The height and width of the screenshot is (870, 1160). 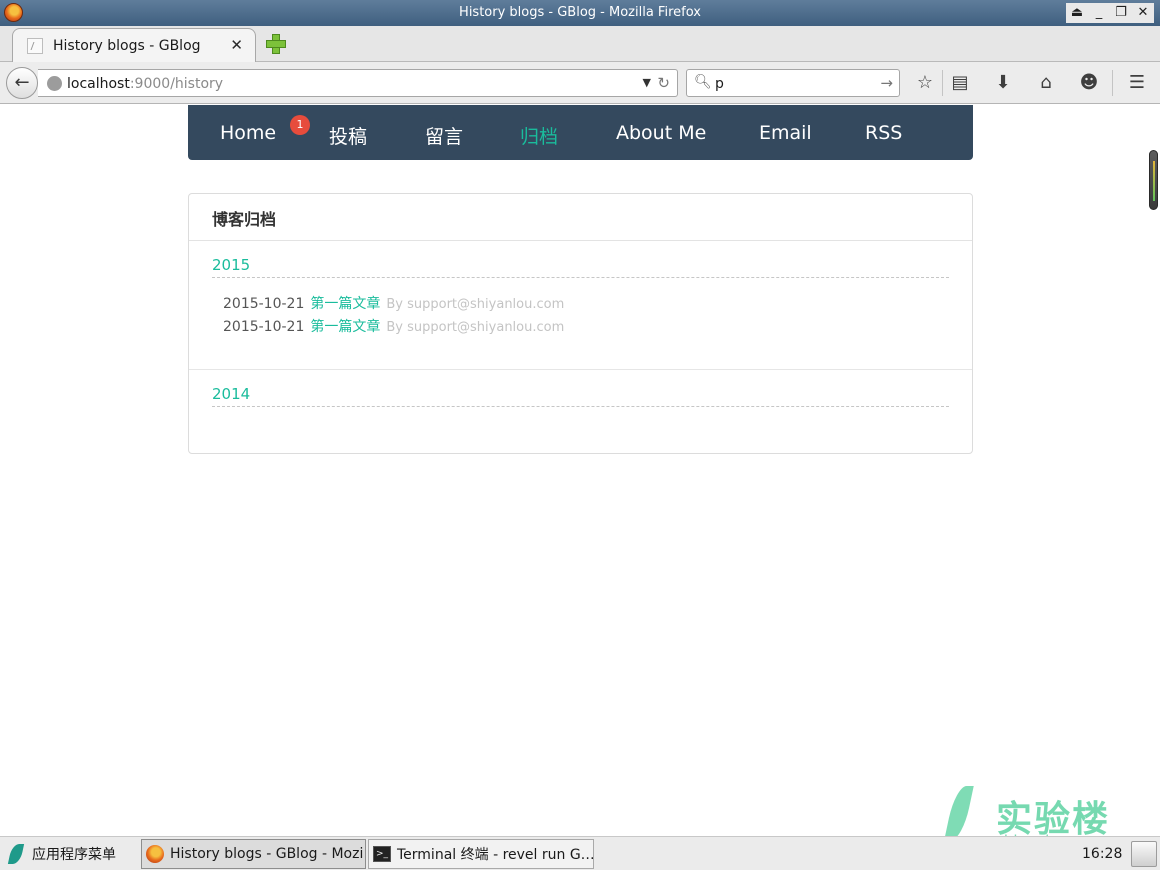 I want to click on nav-home: Home, so click(x=248, y=133).